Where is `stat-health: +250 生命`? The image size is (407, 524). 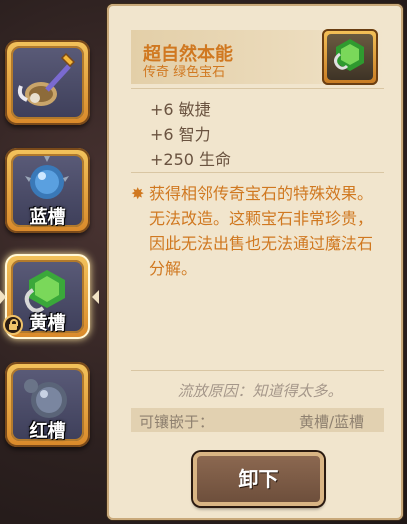 stat-health: +250 生命 is located at coordinates (191, 159).